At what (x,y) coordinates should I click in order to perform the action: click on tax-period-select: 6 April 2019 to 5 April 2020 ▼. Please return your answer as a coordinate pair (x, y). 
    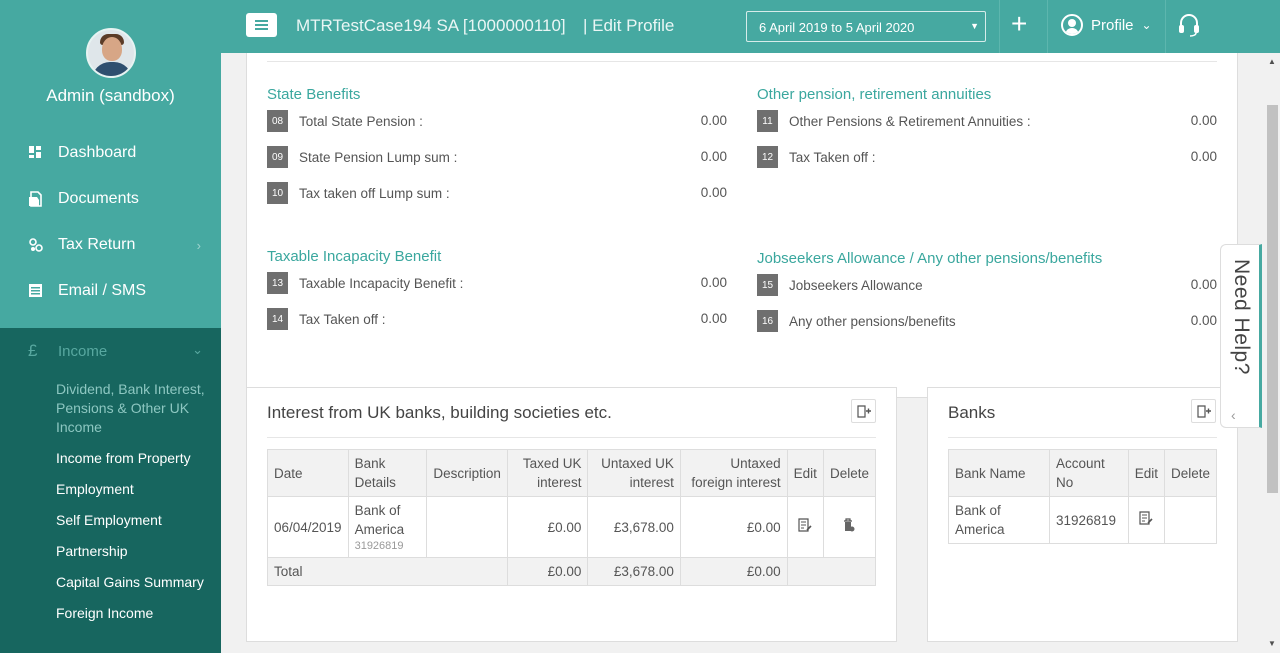
    Looking at the image, I should click on (866, 26).